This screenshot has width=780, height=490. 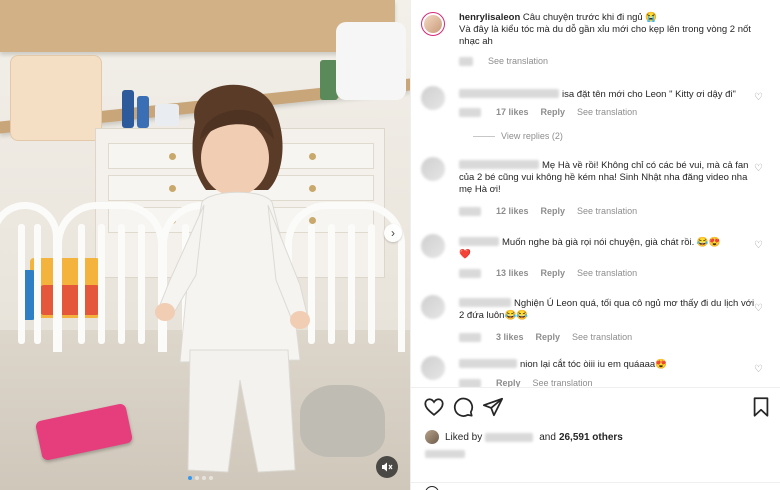 I want to click on tissue-box, so click(x=371, y=61).